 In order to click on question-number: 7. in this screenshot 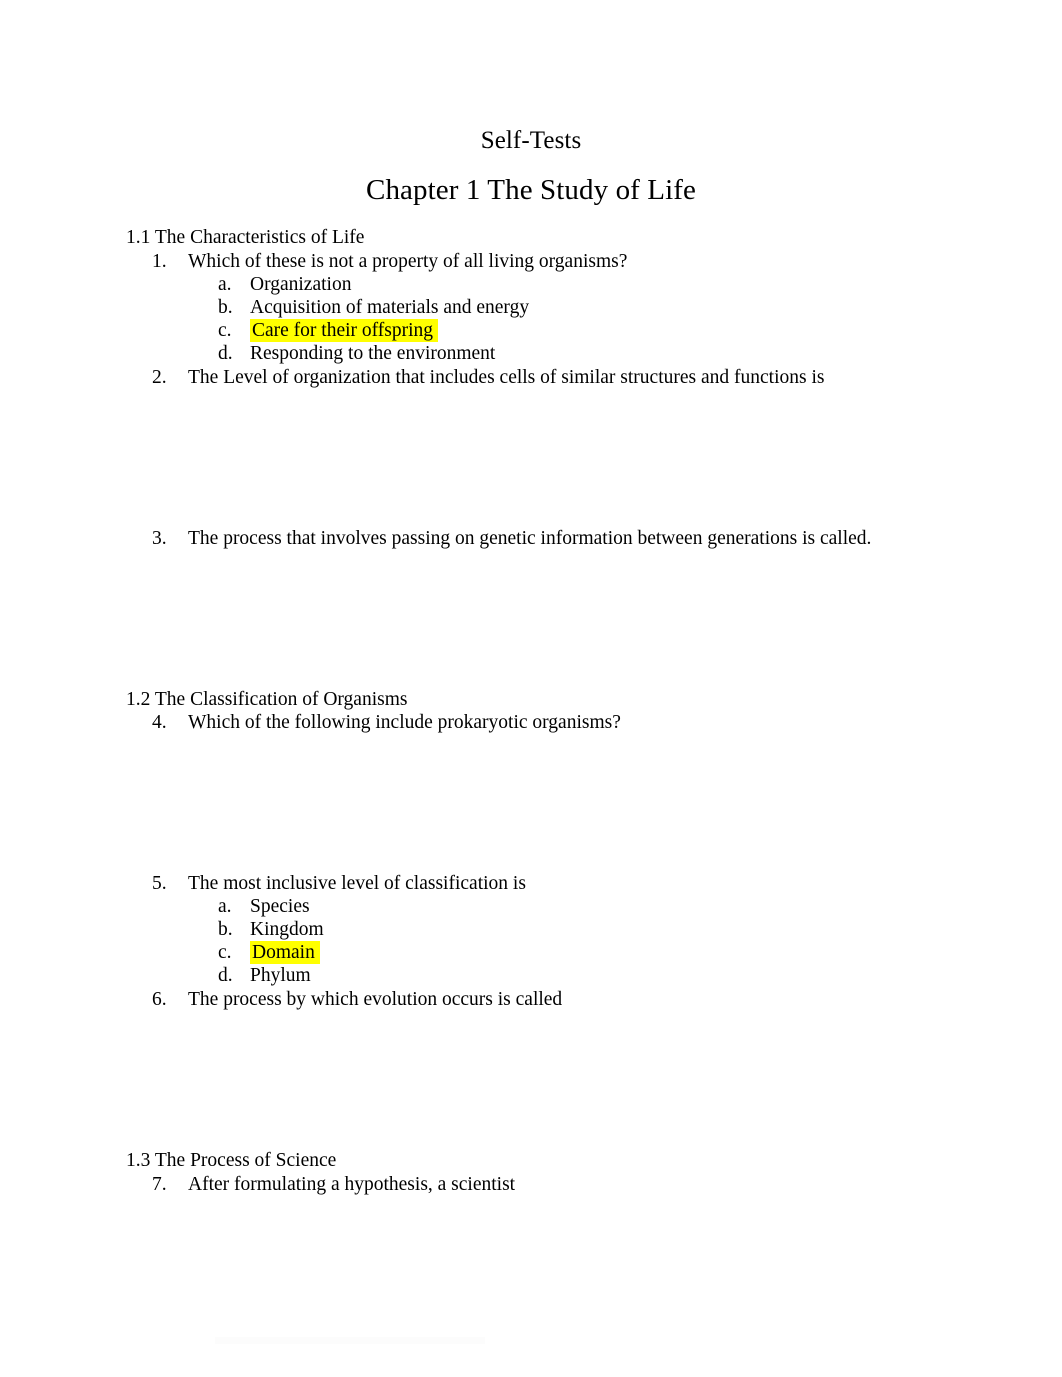, I will do `click(159, 1184)`.